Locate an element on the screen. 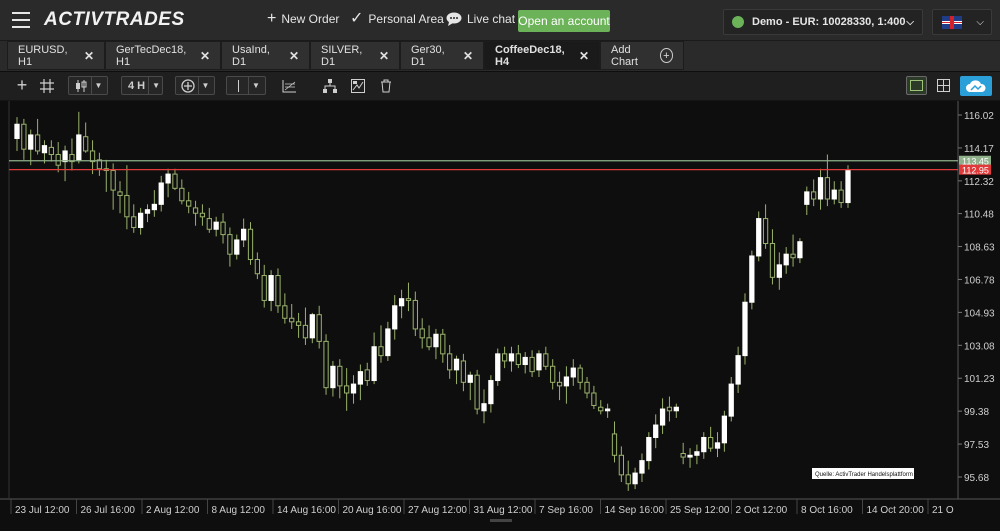 Image resolution: width=1000 pixels, height=531 pixels. tab-gertecdec18: GerTecDec18, H1 ✕ is located at coordinates (163, 55).